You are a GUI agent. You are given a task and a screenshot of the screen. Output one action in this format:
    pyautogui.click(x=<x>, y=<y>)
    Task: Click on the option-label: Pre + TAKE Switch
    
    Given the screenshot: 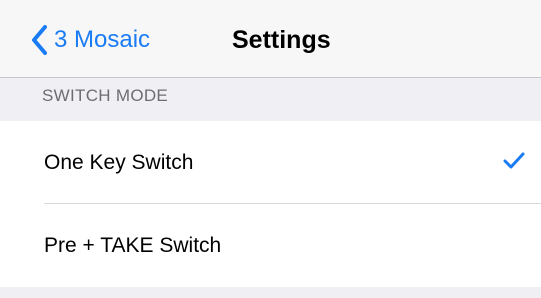 What is the action you would take?
    pyautogui.click(x=133, y=245)
    